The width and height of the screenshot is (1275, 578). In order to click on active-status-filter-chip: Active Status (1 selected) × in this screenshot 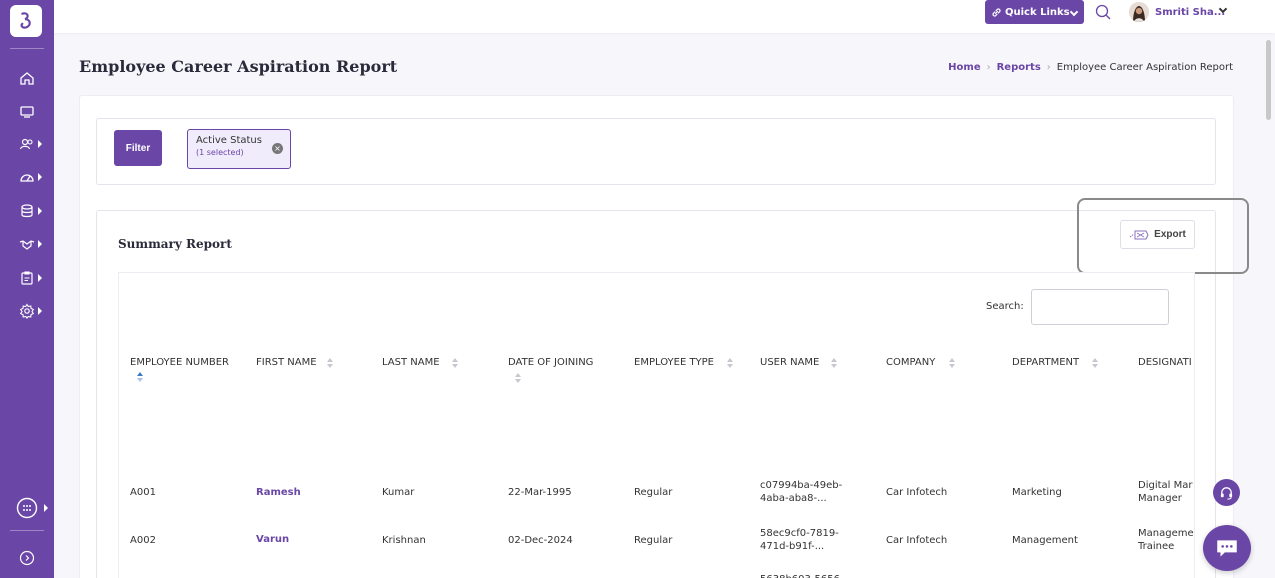, I will do `click(239, 149)`.